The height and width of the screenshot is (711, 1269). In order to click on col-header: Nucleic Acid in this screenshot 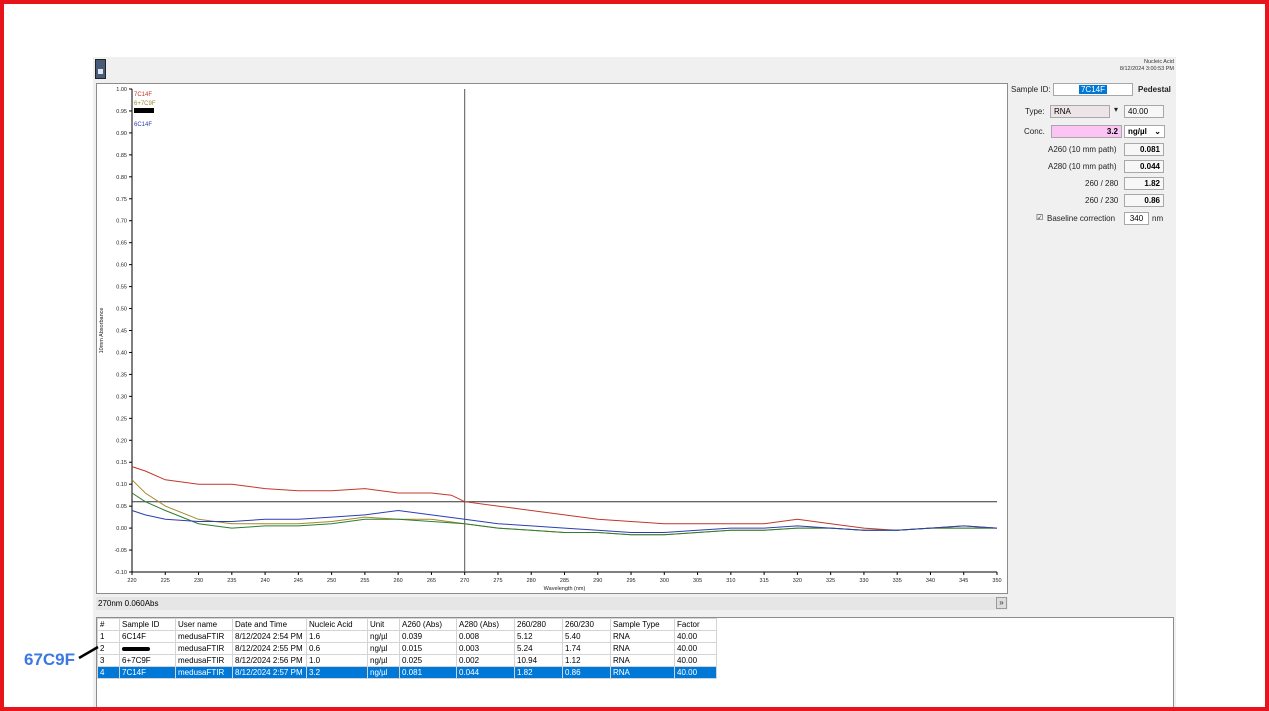, I will do `click(337, 624)`.